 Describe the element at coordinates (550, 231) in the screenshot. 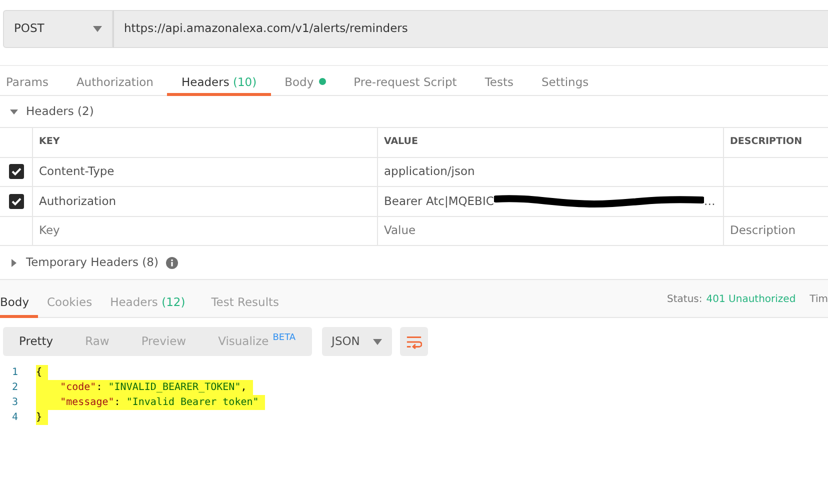

I see `table-input-field: Value` at that location.